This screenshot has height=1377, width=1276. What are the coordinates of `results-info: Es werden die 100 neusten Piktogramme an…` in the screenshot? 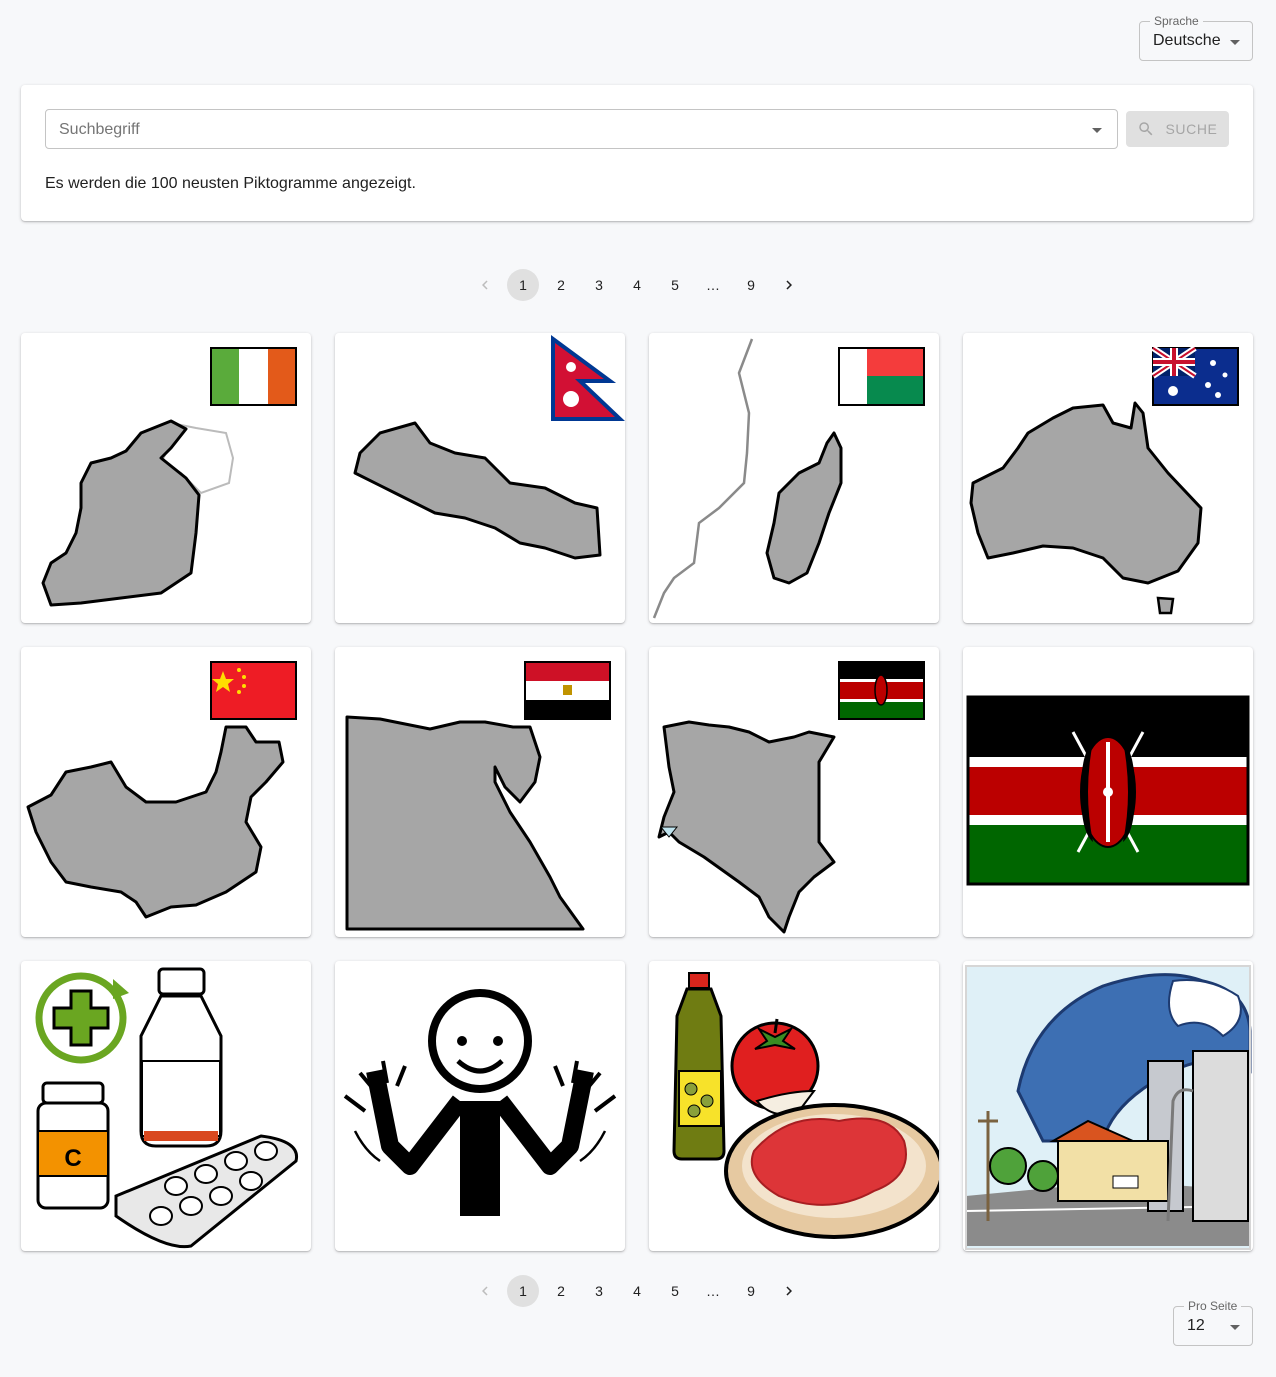 It's located at (230, 183).